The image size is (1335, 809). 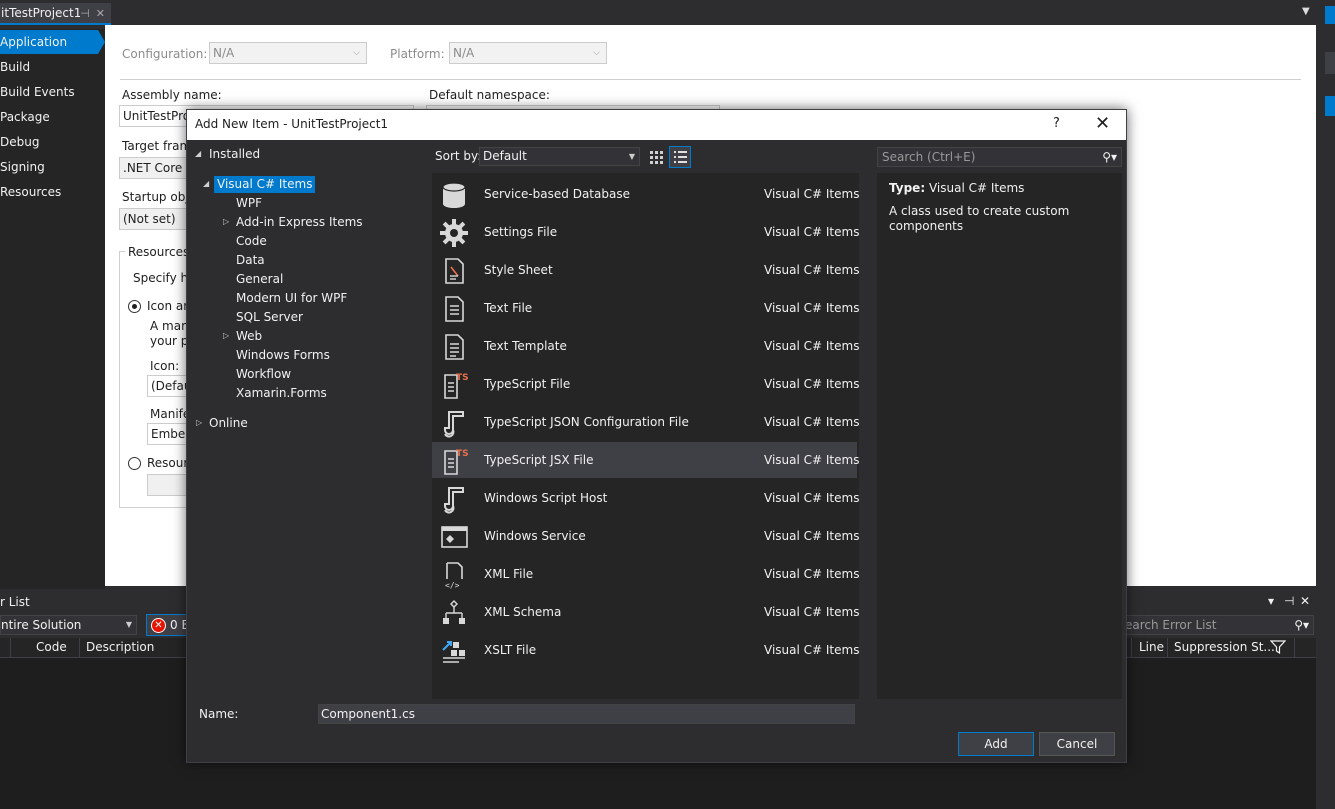 I want to click on nav-application: Application, so click(x=52, y=42).